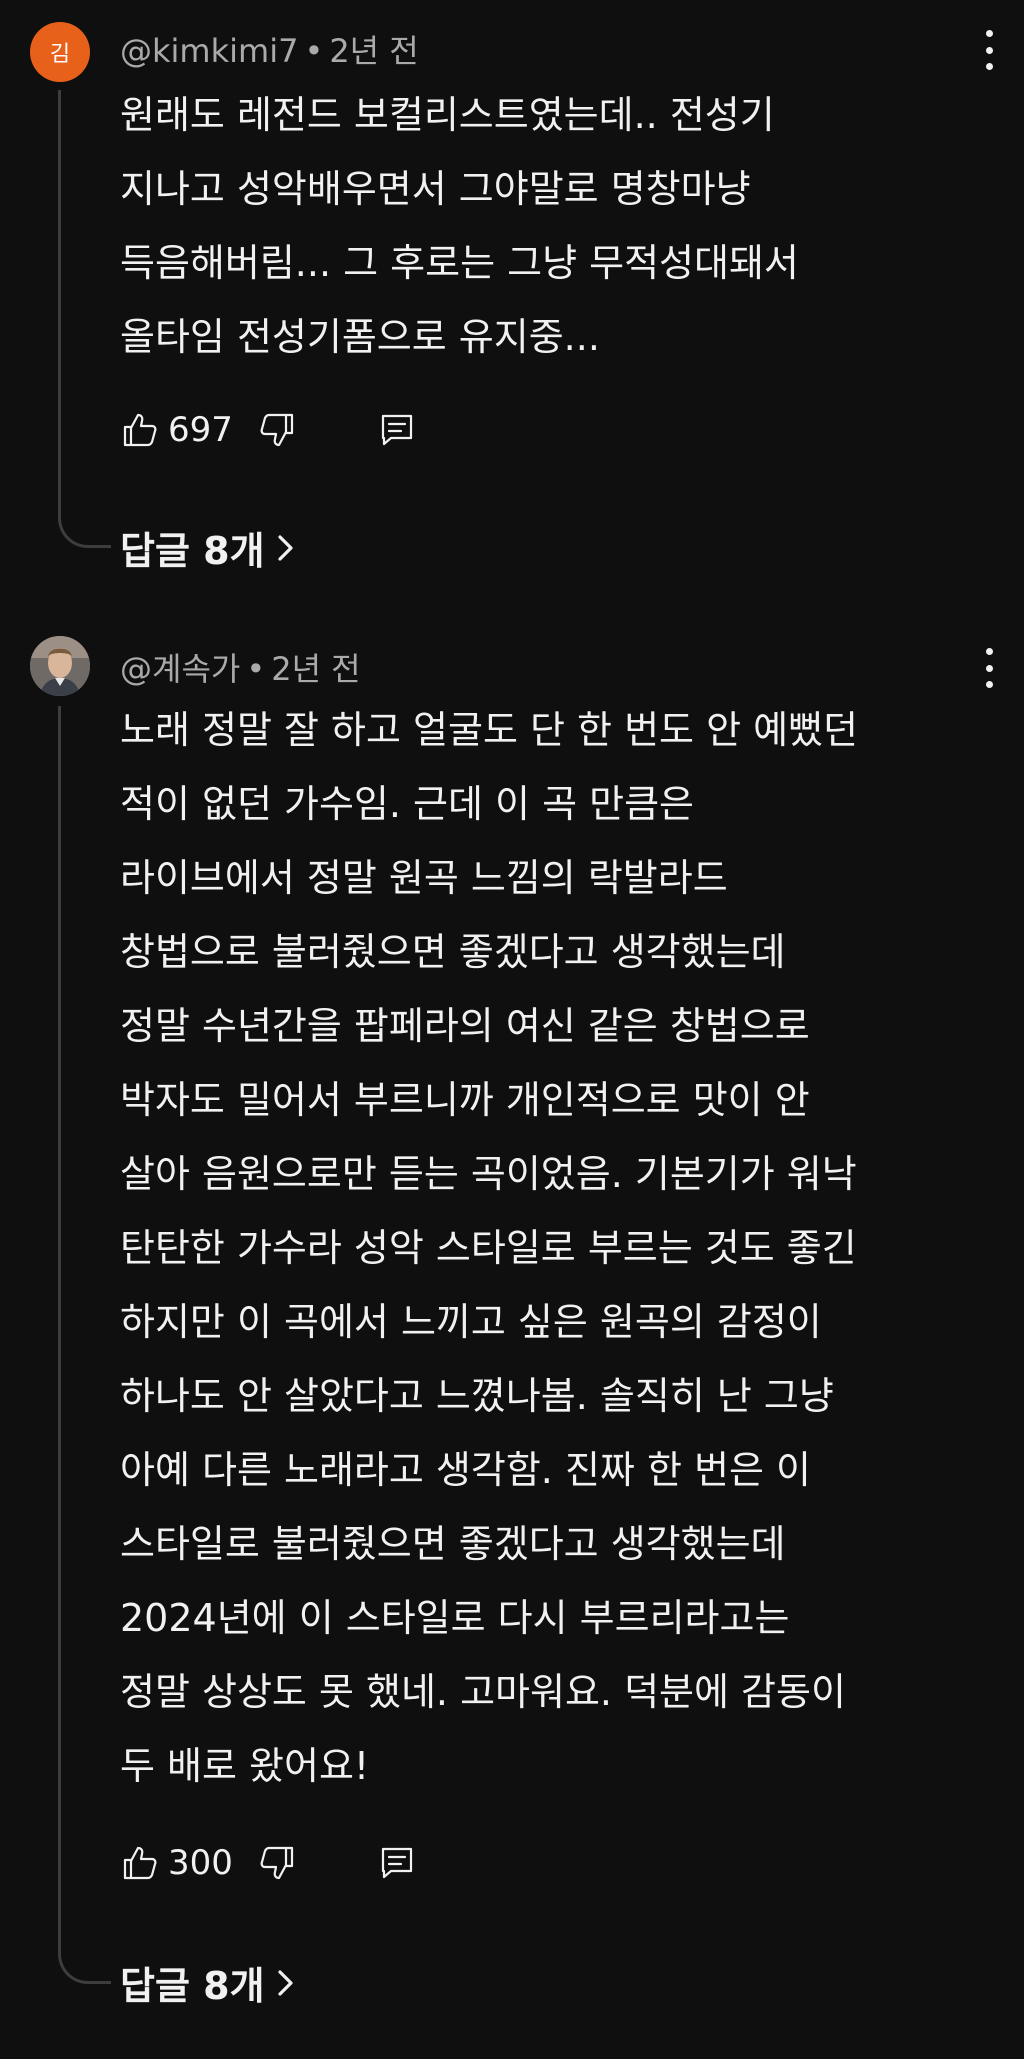 The image size is (1024, 2059). Describe the element at coordinates (424, 878) in the screenshot. I see `comment-line: 라이브에서 정말 원곡 느낌의 락발라드` at that location.